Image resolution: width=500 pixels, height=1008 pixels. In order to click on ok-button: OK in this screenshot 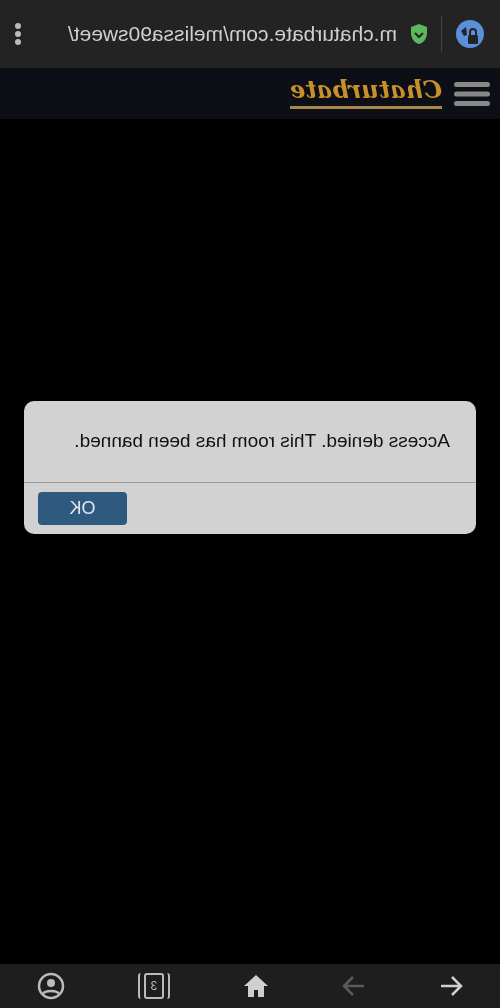, I will do `click(82, 508)`.